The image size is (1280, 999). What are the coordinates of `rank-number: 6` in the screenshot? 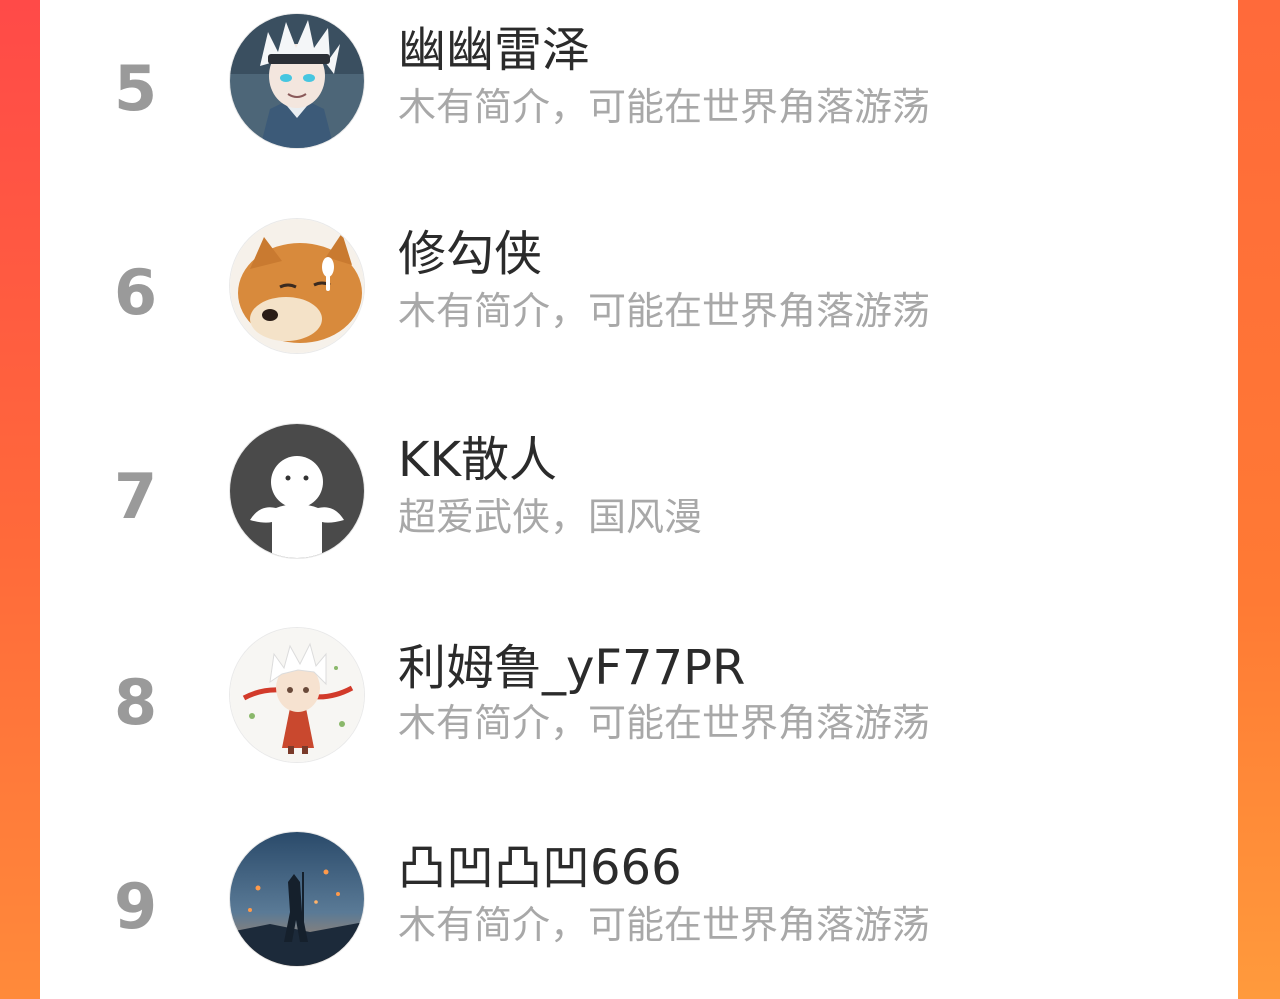 It's located at (136, 292).